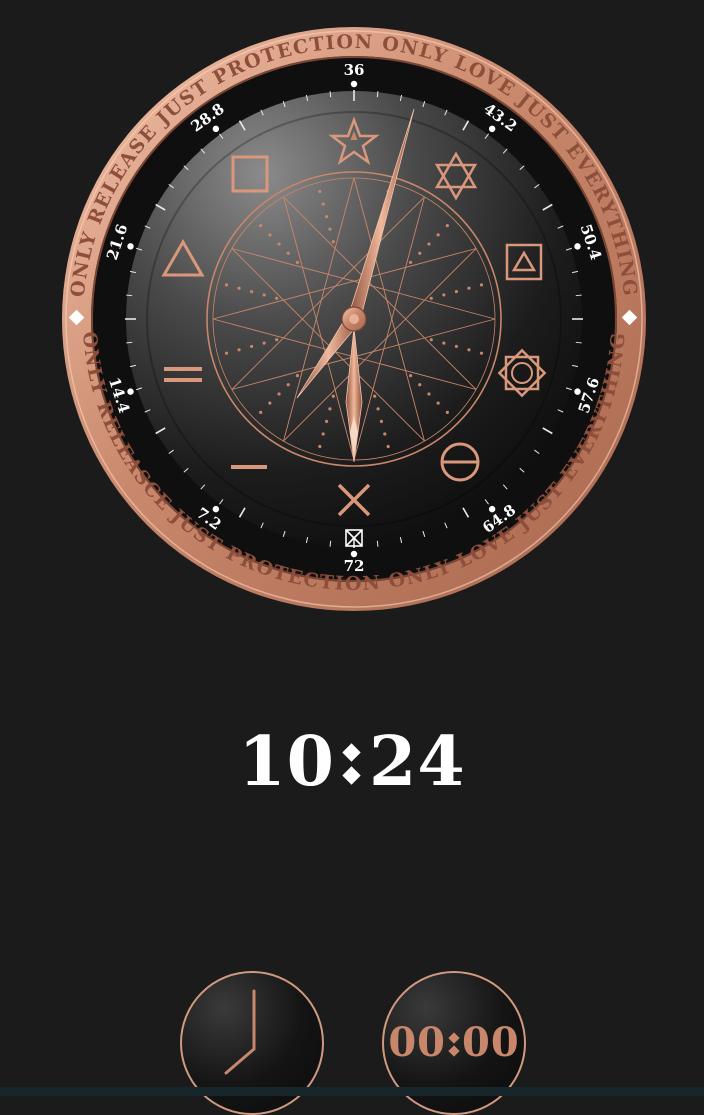  What do you see at coordinates (417, 1042) in the screenshot?
I see `stopwatch-minutes: 00` at bounding box center [417, 1042].